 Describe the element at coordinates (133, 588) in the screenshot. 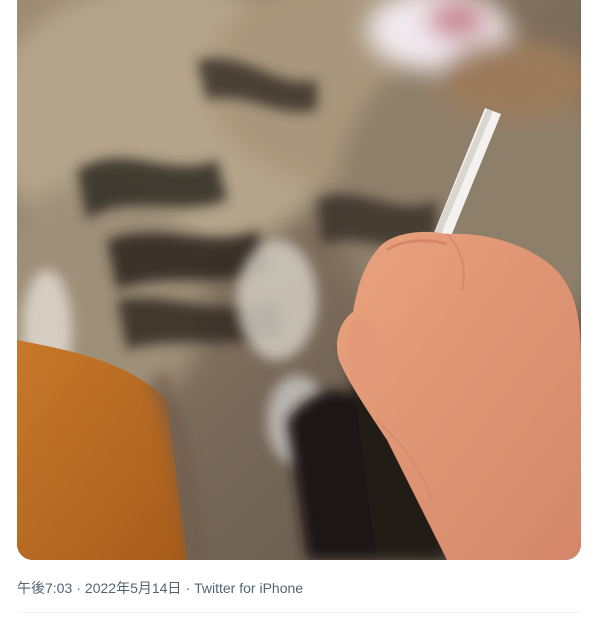

I see `tweet-date: 2022年5月14日` at that location.